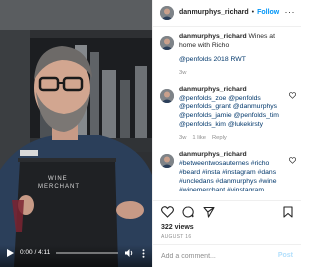  Describe the element at coordinates (87, 253) in the screenshot. I see `video-scrubber` at that location.